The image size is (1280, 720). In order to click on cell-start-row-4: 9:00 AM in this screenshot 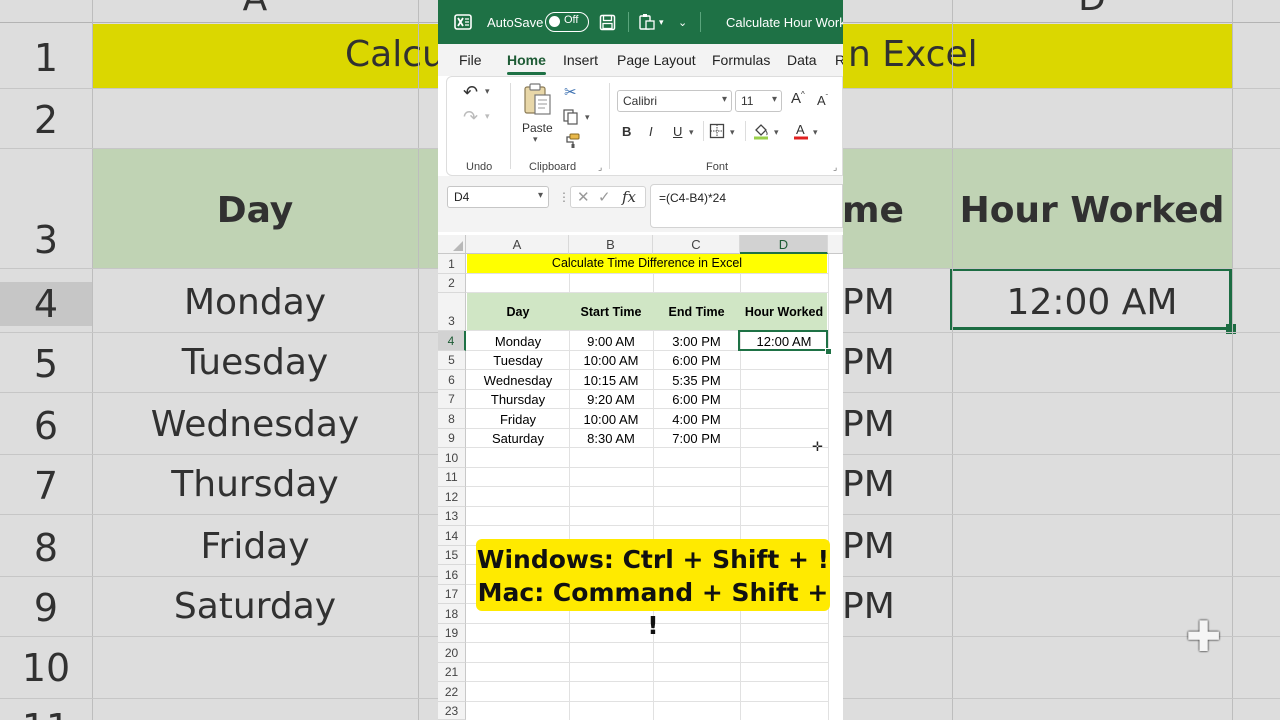, I will do `click(611, 341)`.